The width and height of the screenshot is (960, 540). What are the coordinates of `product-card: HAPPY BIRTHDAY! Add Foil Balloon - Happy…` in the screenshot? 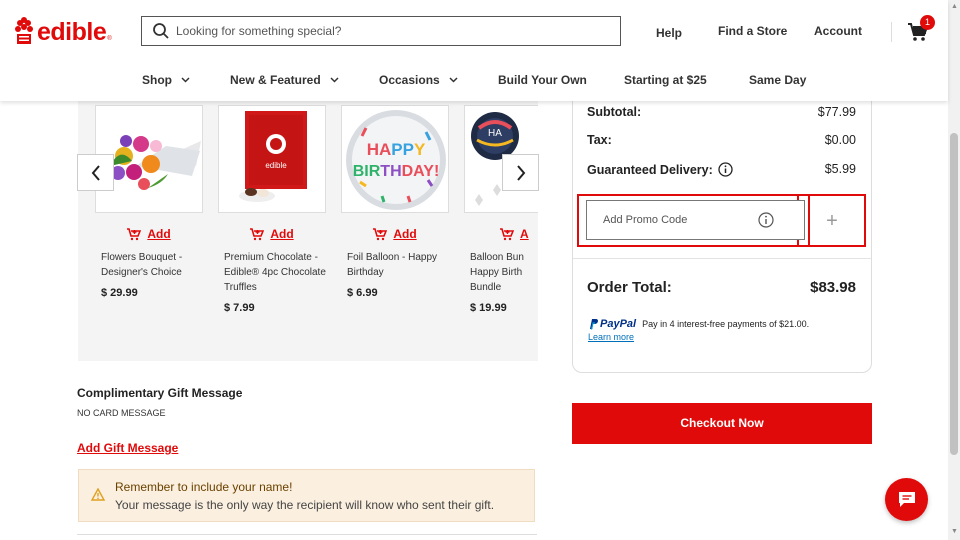 It's located at (395, 202).